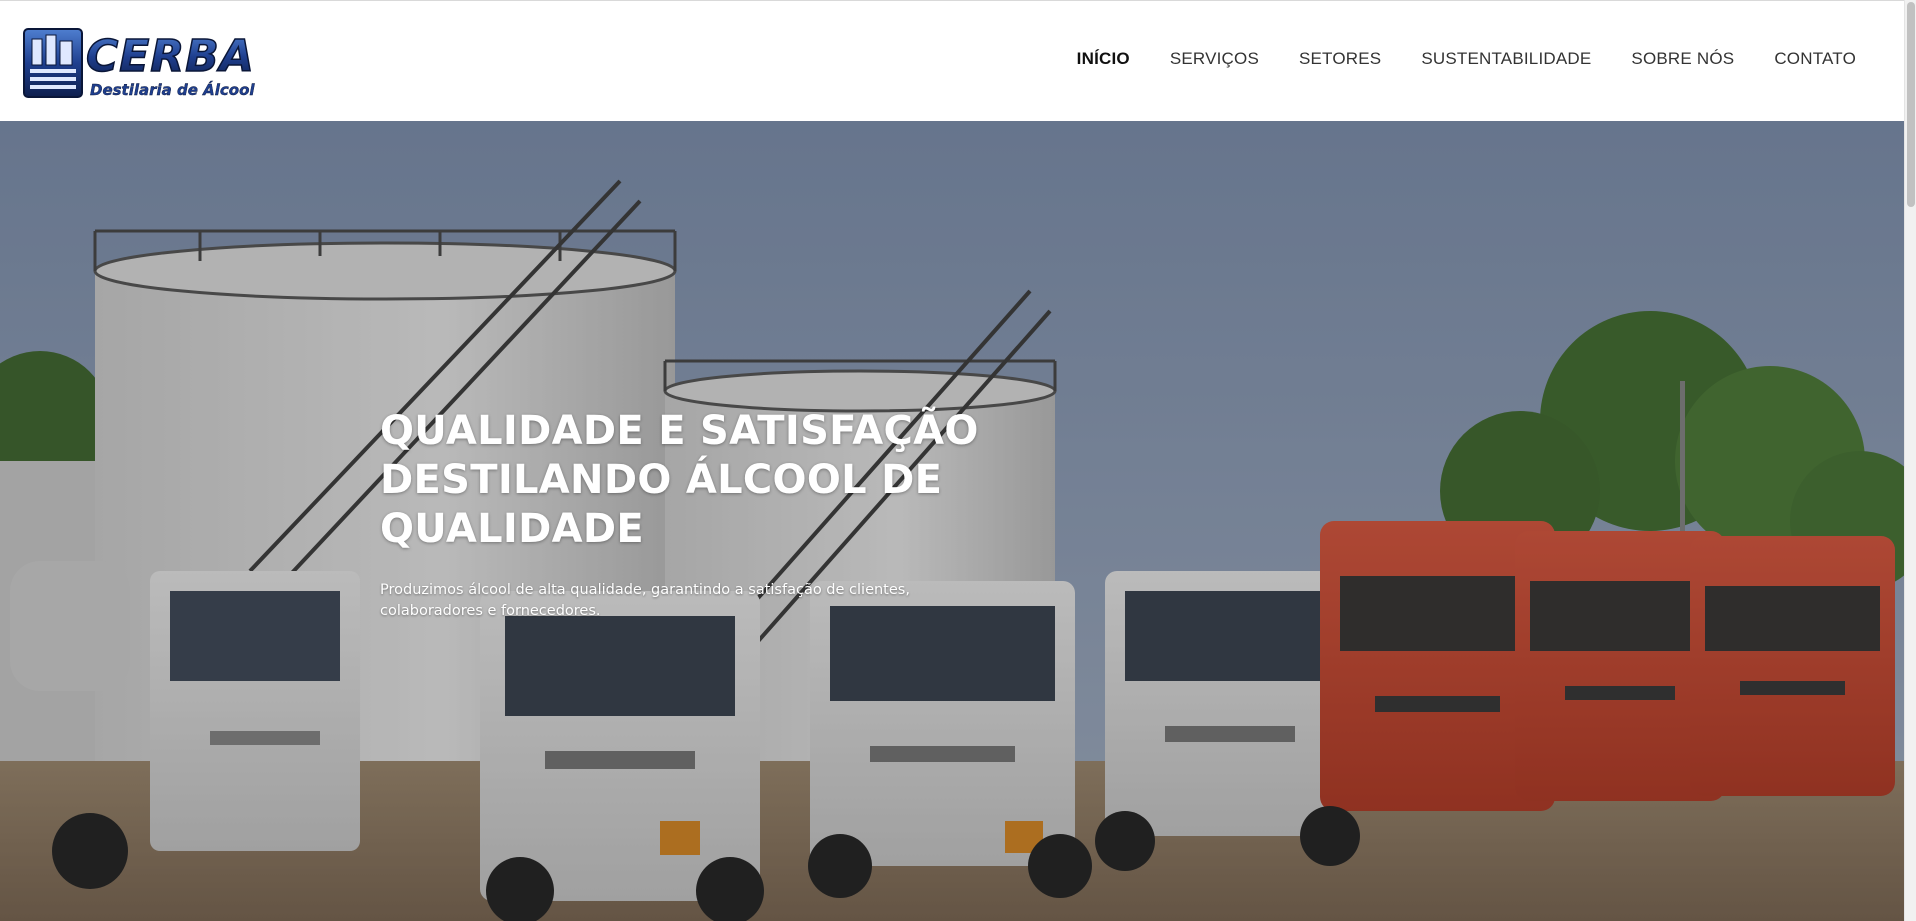 Image resolution: width=1916 pixels, height=921 pixels. I want to click on scrollbar-thumb, so click(1911, 104).